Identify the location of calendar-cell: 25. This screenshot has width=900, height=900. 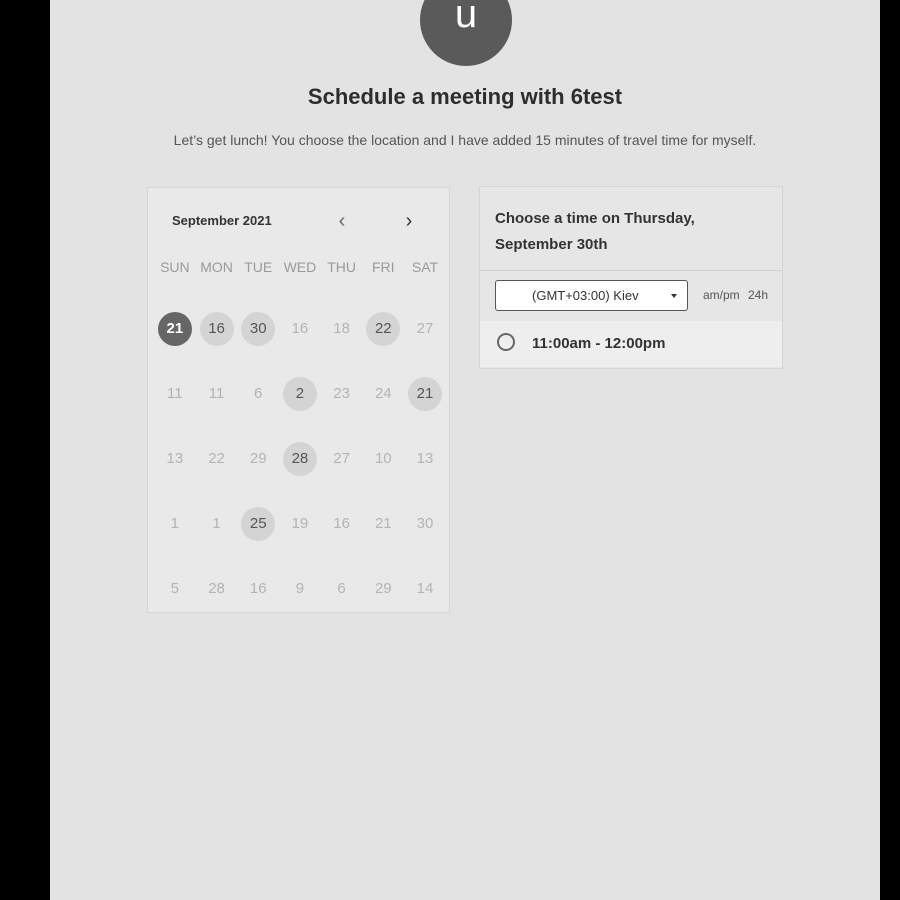
(258, 523).